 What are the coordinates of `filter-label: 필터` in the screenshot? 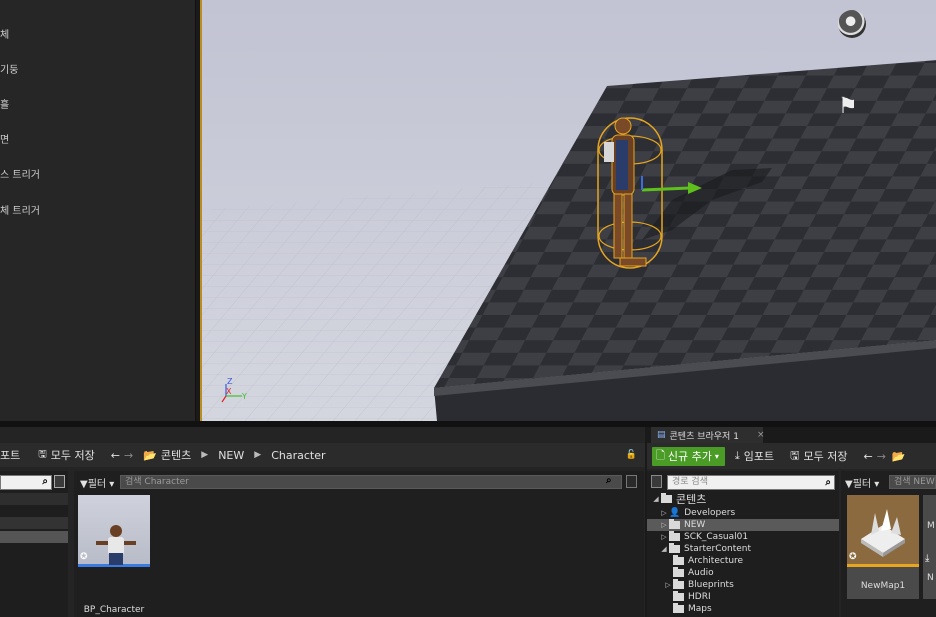 It's located at (862, 484).